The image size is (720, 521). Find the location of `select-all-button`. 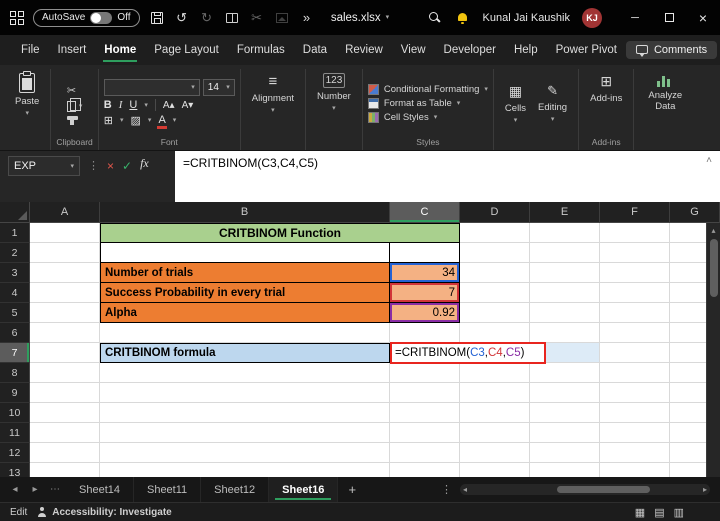

select-all-button is located at coordinates (15, 212).